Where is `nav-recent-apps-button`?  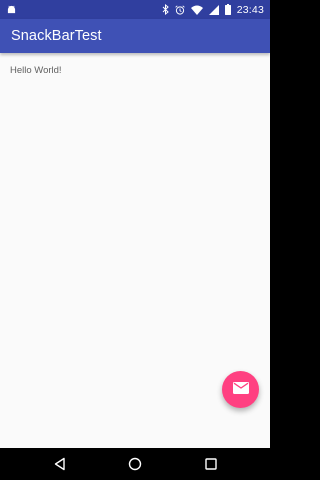 nav-recent-apps-button is located at coordinates (211, 464).